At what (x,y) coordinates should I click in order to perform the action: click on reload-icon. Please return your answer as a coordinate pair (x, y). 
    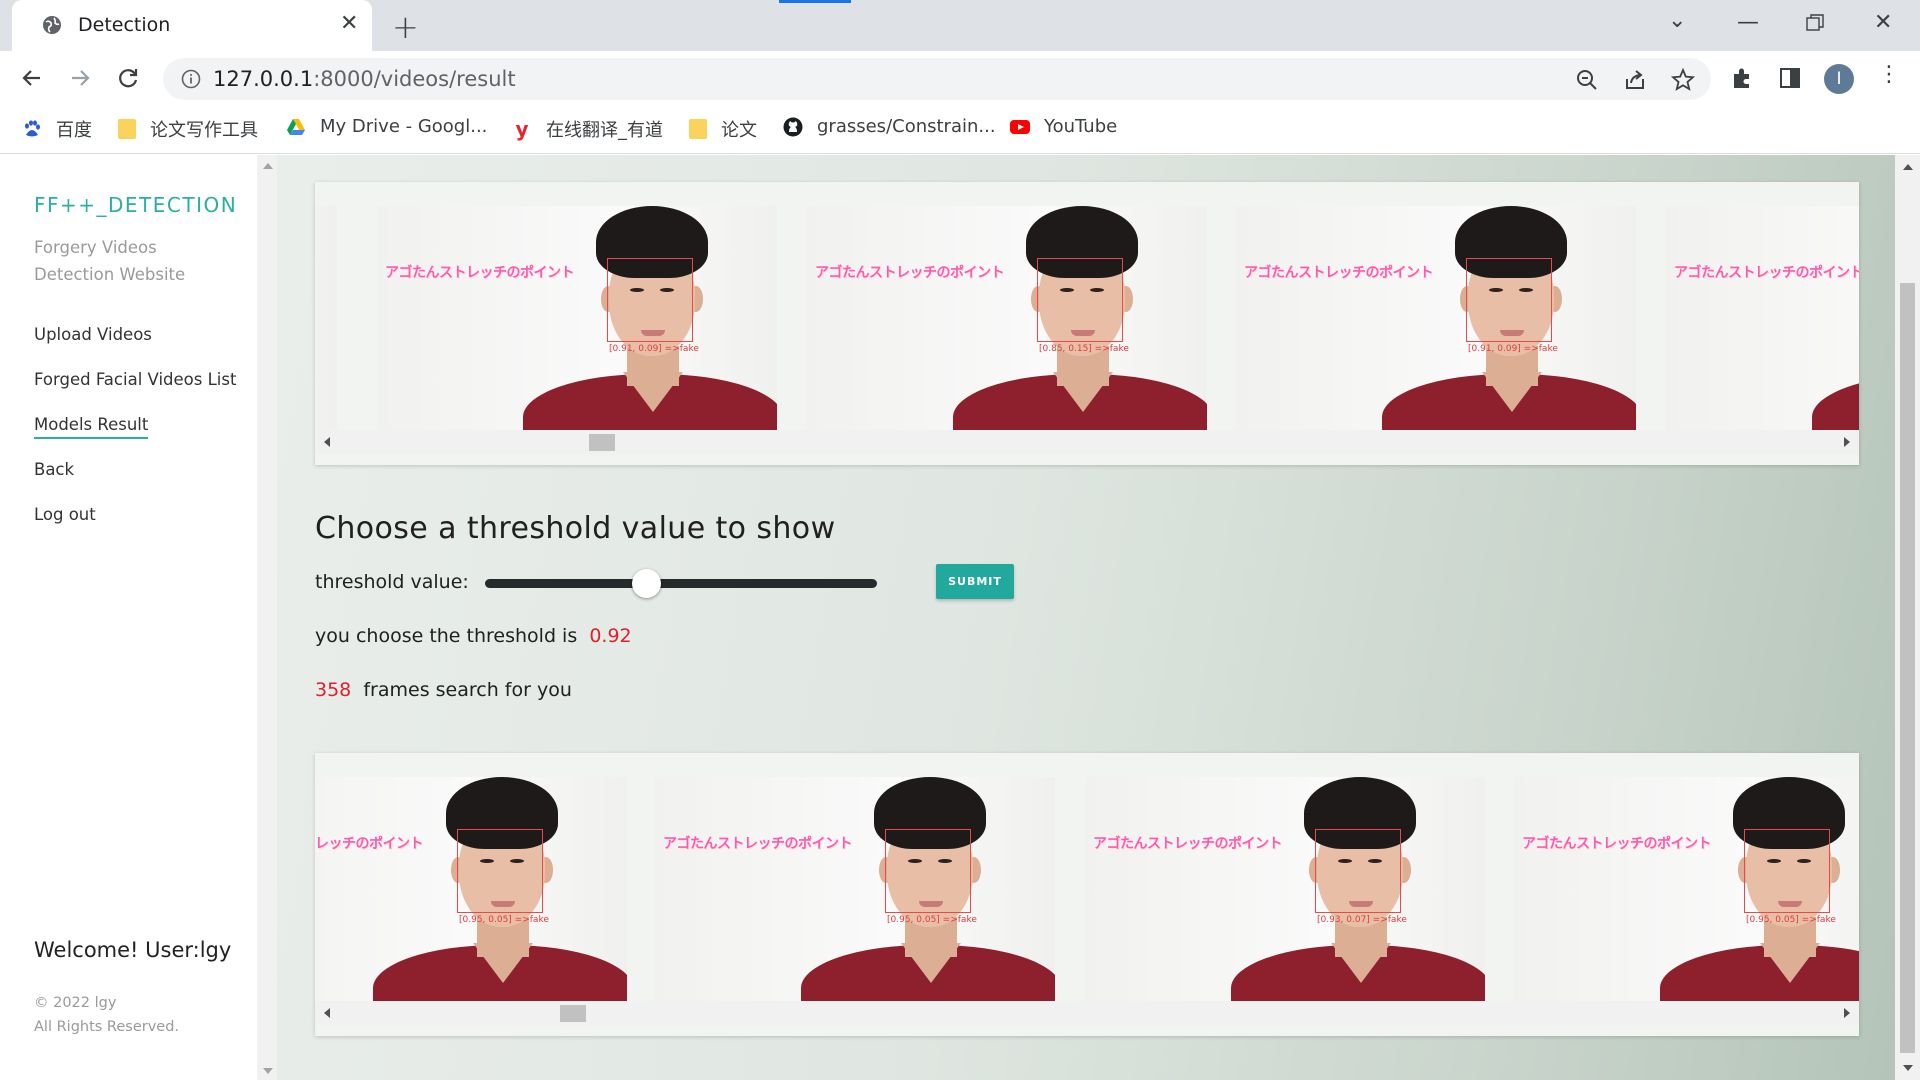
    Looking at the image, I should click on (128, 78).